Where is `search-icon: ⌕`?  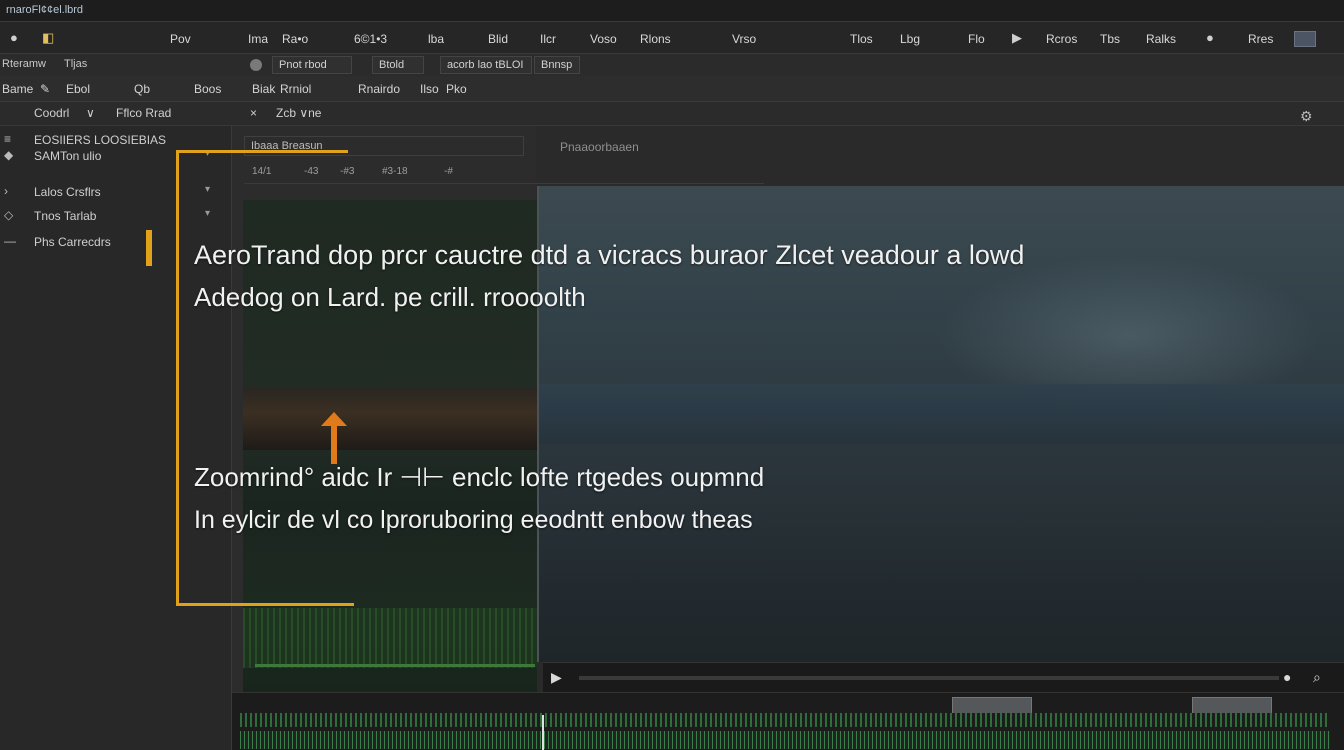
search-icon: ⌕ is located at coordinates (1317, 677).